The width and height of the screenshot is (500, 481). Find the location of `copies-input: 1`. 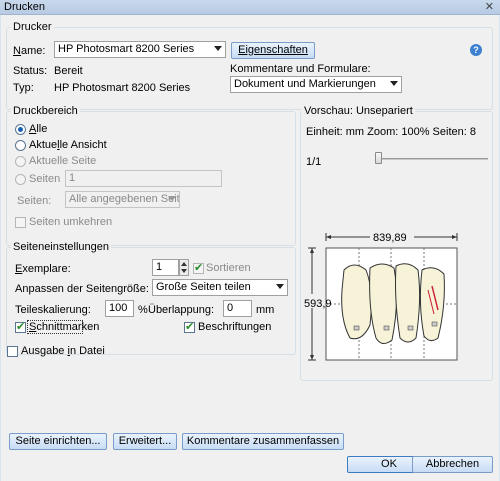

copies-input: 1 is located at coordinates (165, 267).